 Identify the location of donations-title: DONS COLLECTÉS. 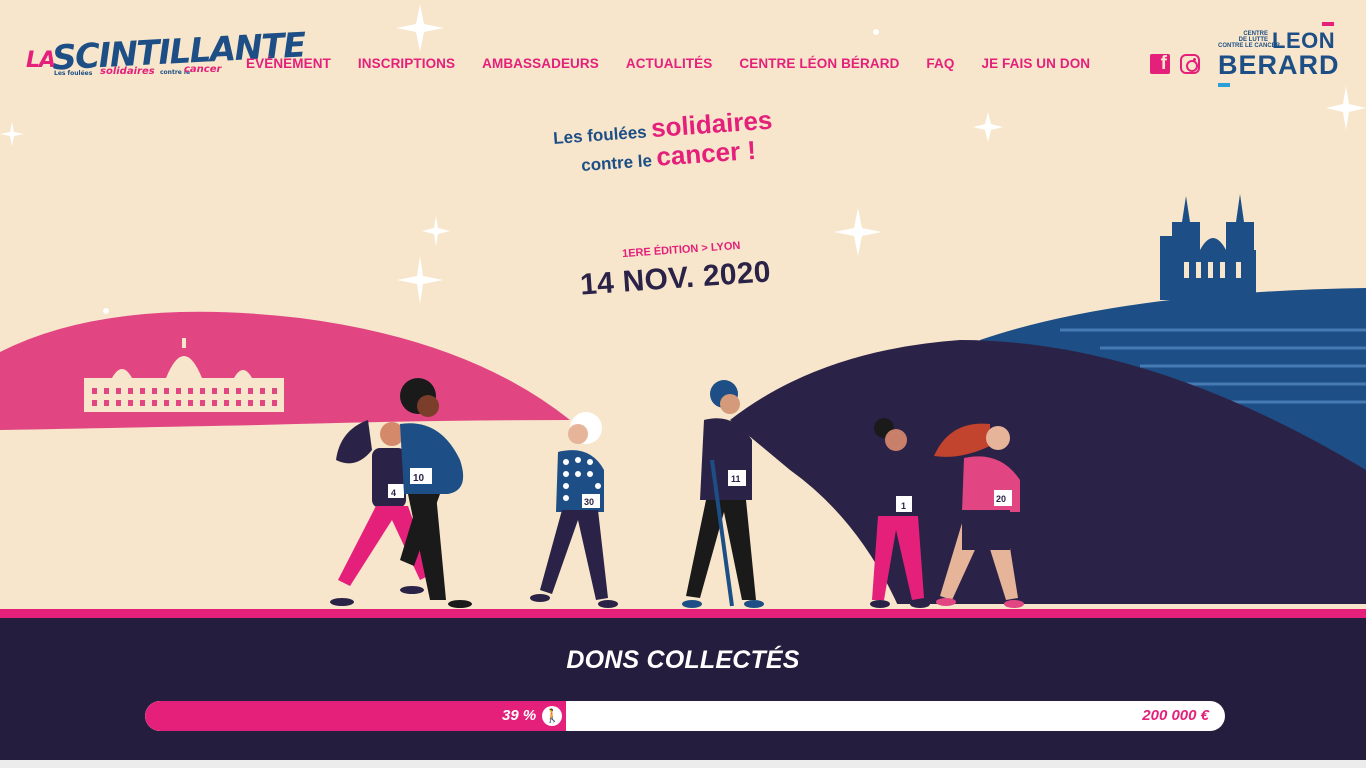
(683, 660).